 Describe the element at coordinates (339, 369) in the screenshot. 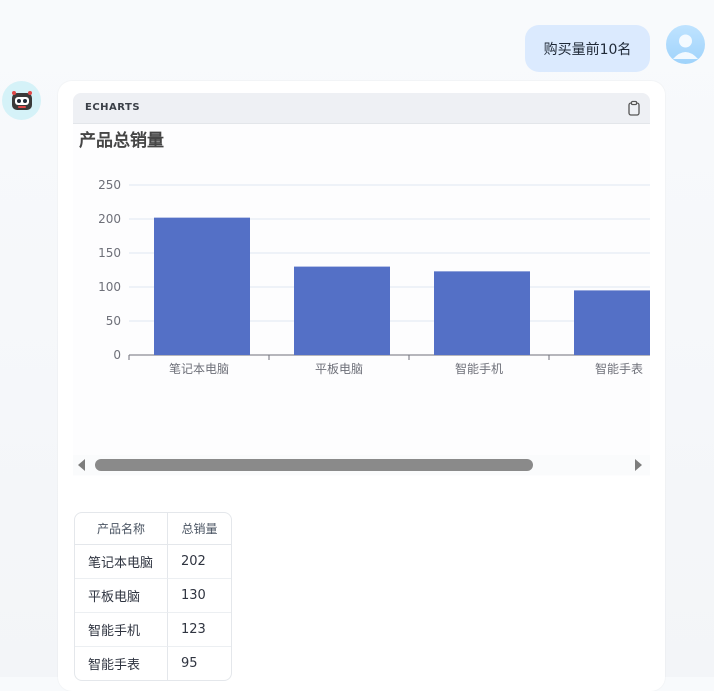

I see `x-tick-label: 平板电脑` at that location.